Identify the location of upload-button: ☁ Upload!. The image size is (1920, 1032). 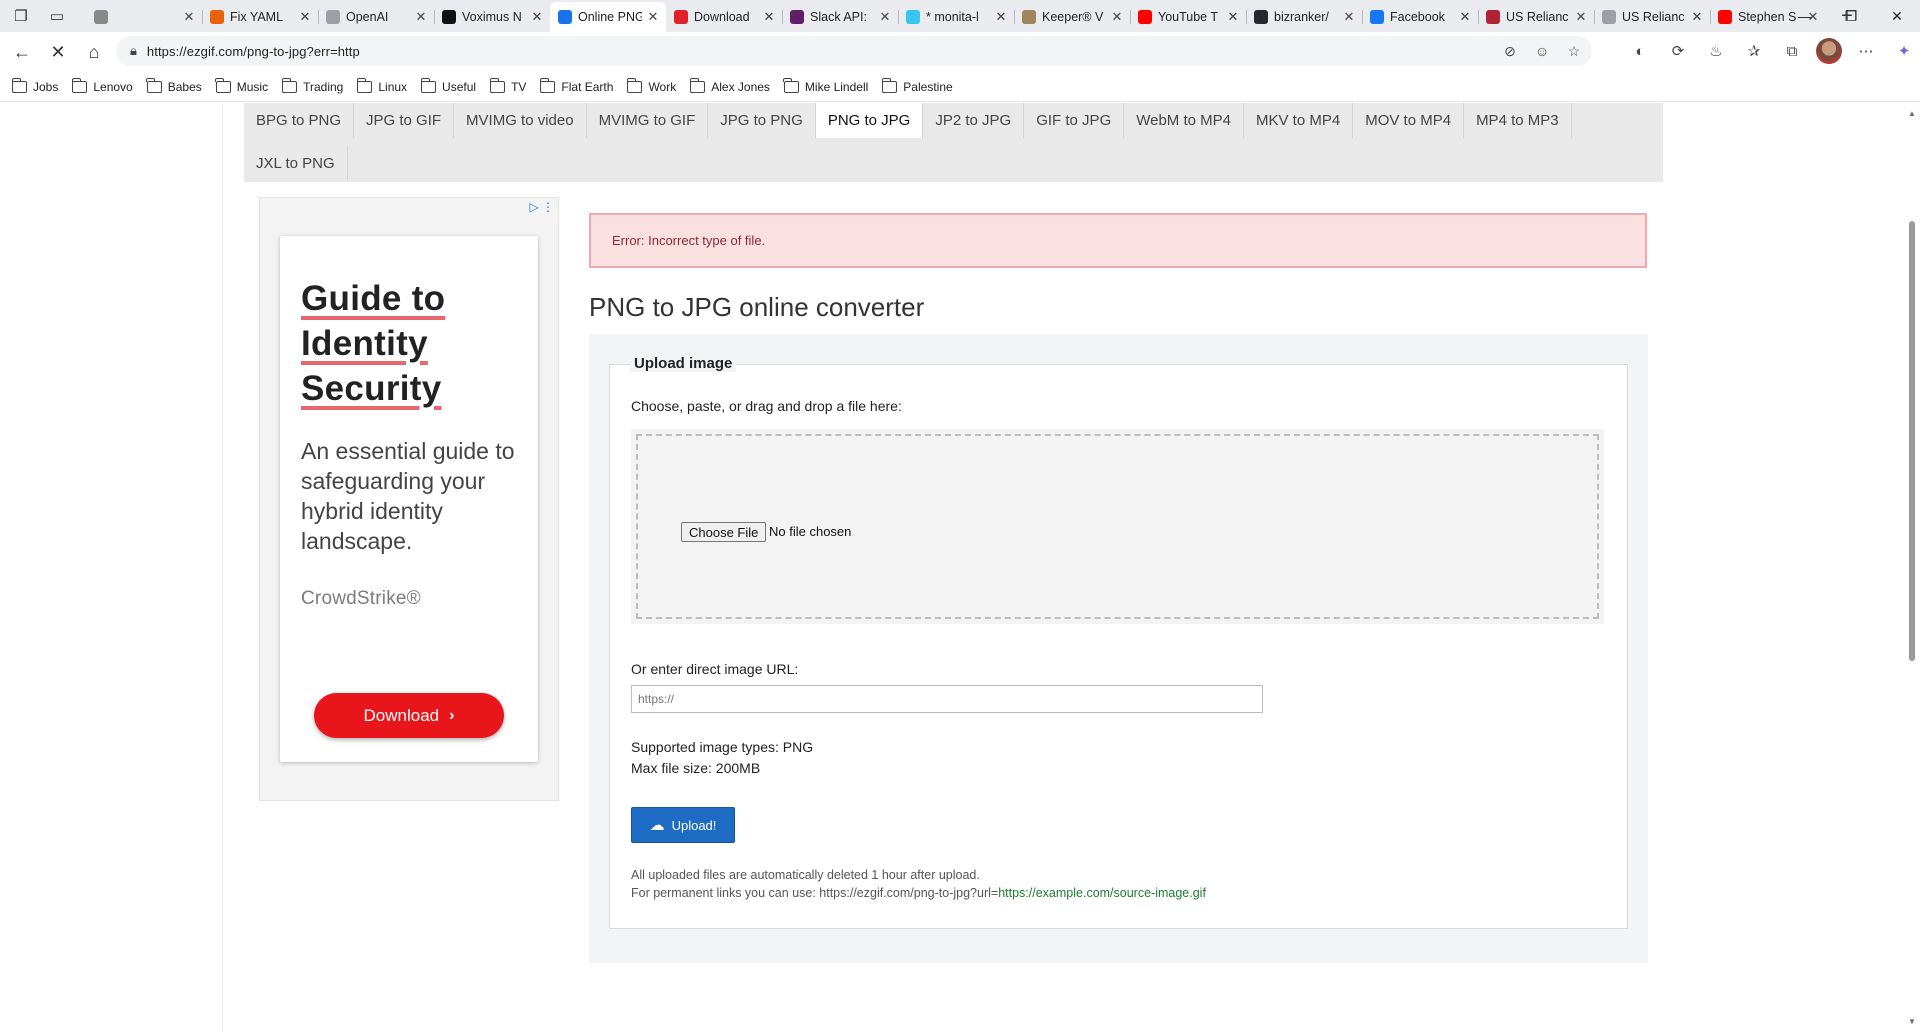
(683, 825).